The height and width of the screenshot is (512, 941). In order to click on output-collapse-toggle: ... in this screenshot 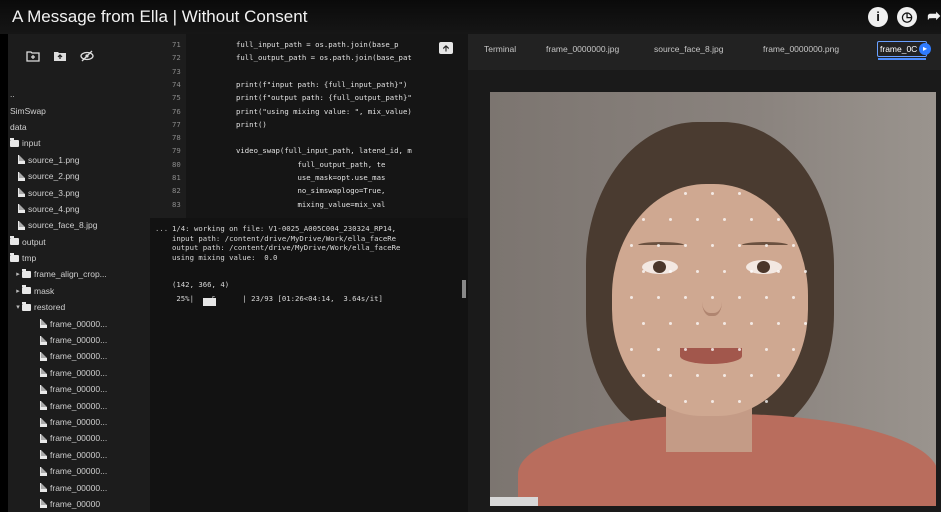, I will do `click(161, 228)`.